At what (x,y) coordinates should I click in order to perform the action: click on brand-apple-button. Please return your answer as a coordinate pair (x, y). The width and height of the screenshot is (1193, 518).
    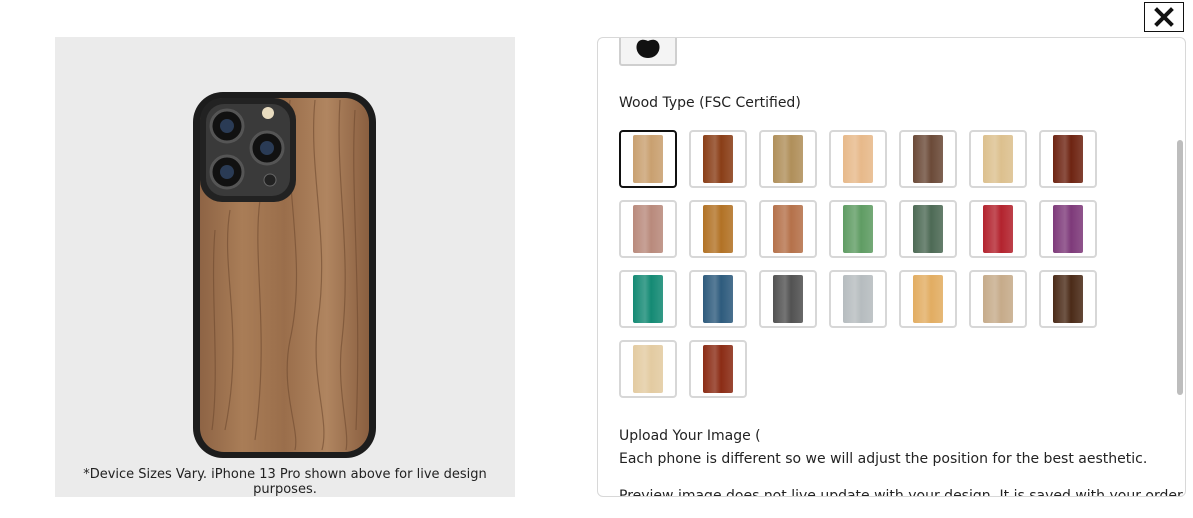
    Looking at the image, I should click on (648, 52).